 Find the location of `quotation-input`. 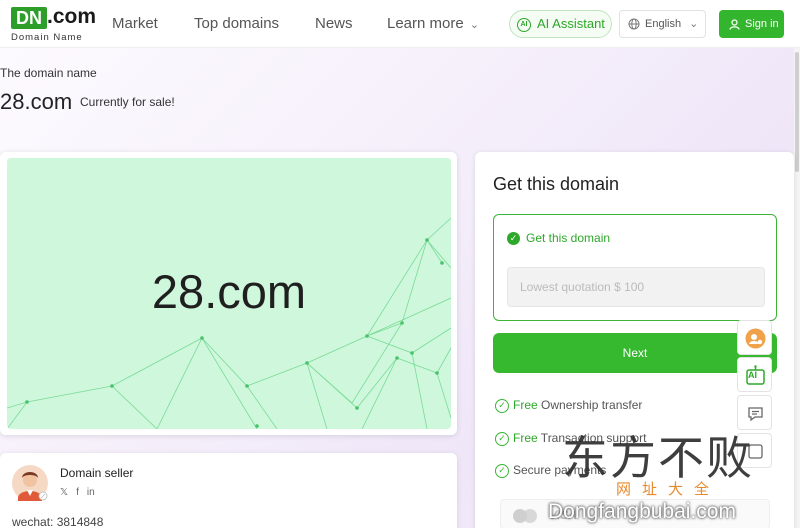

quotation-input is located at coordinates (636, 287).